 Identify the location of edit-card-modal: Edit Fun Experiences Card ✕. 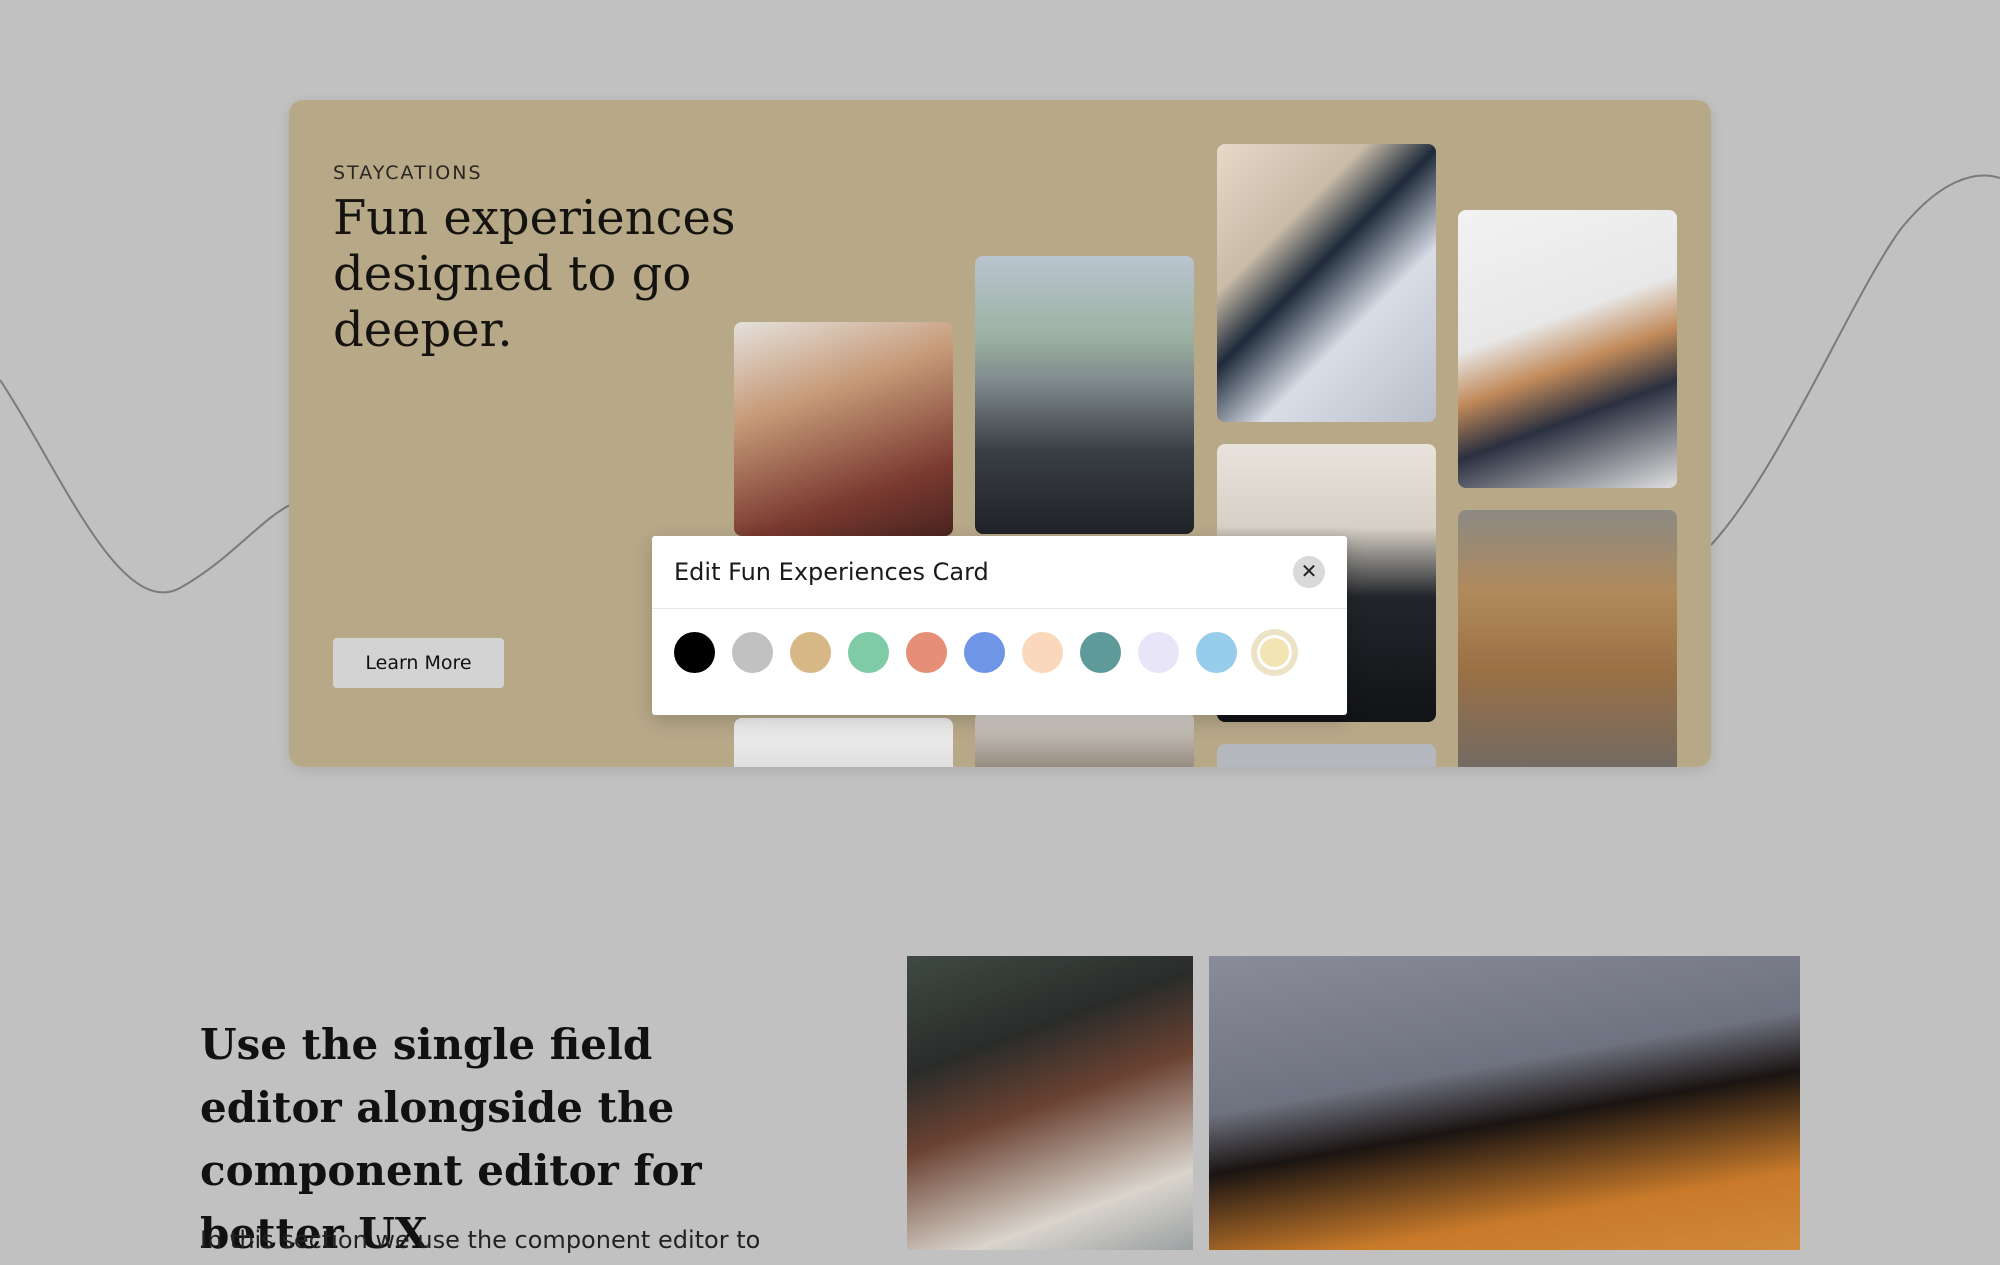
(999, 625).